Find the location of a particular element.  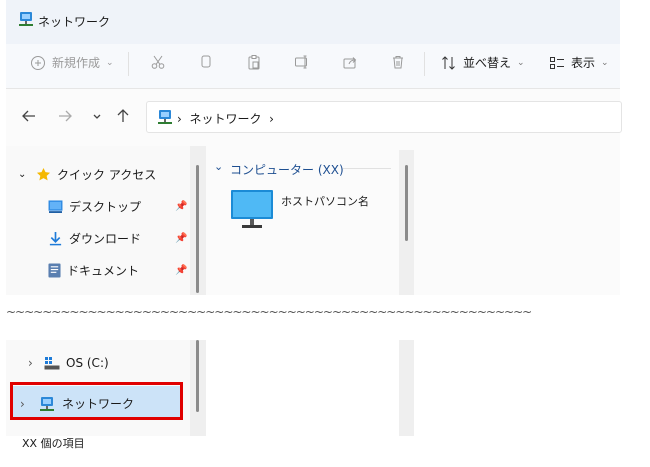

delete-button is located at coordinates (398, 62).